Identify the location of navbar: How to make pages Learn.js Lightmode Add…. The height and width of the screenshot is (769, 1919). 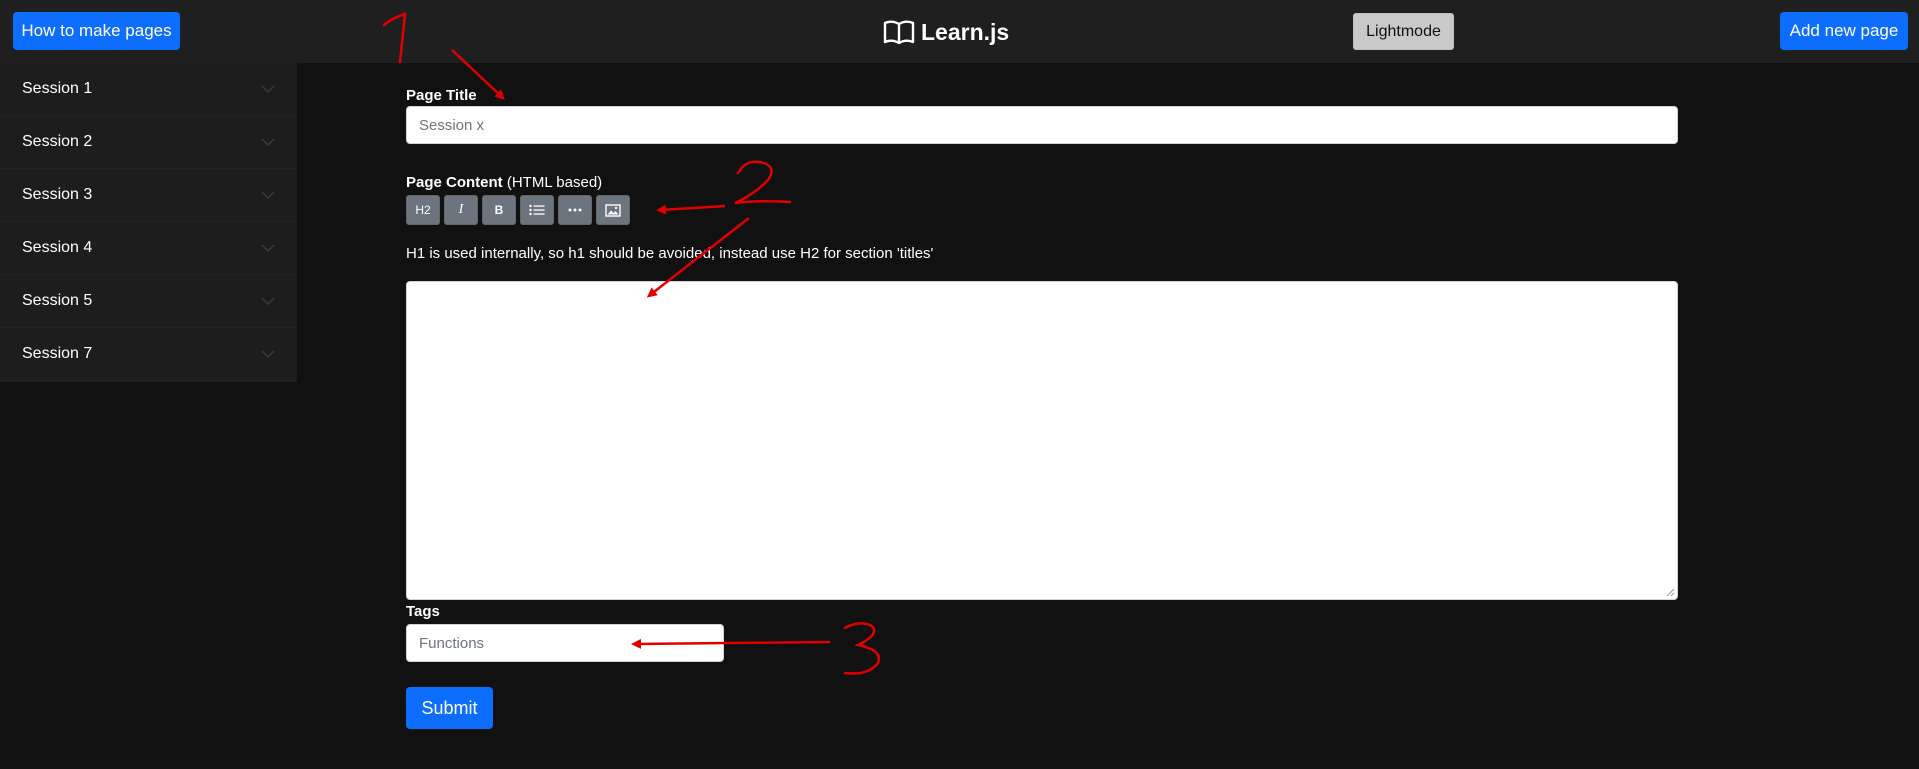
(959, 31).